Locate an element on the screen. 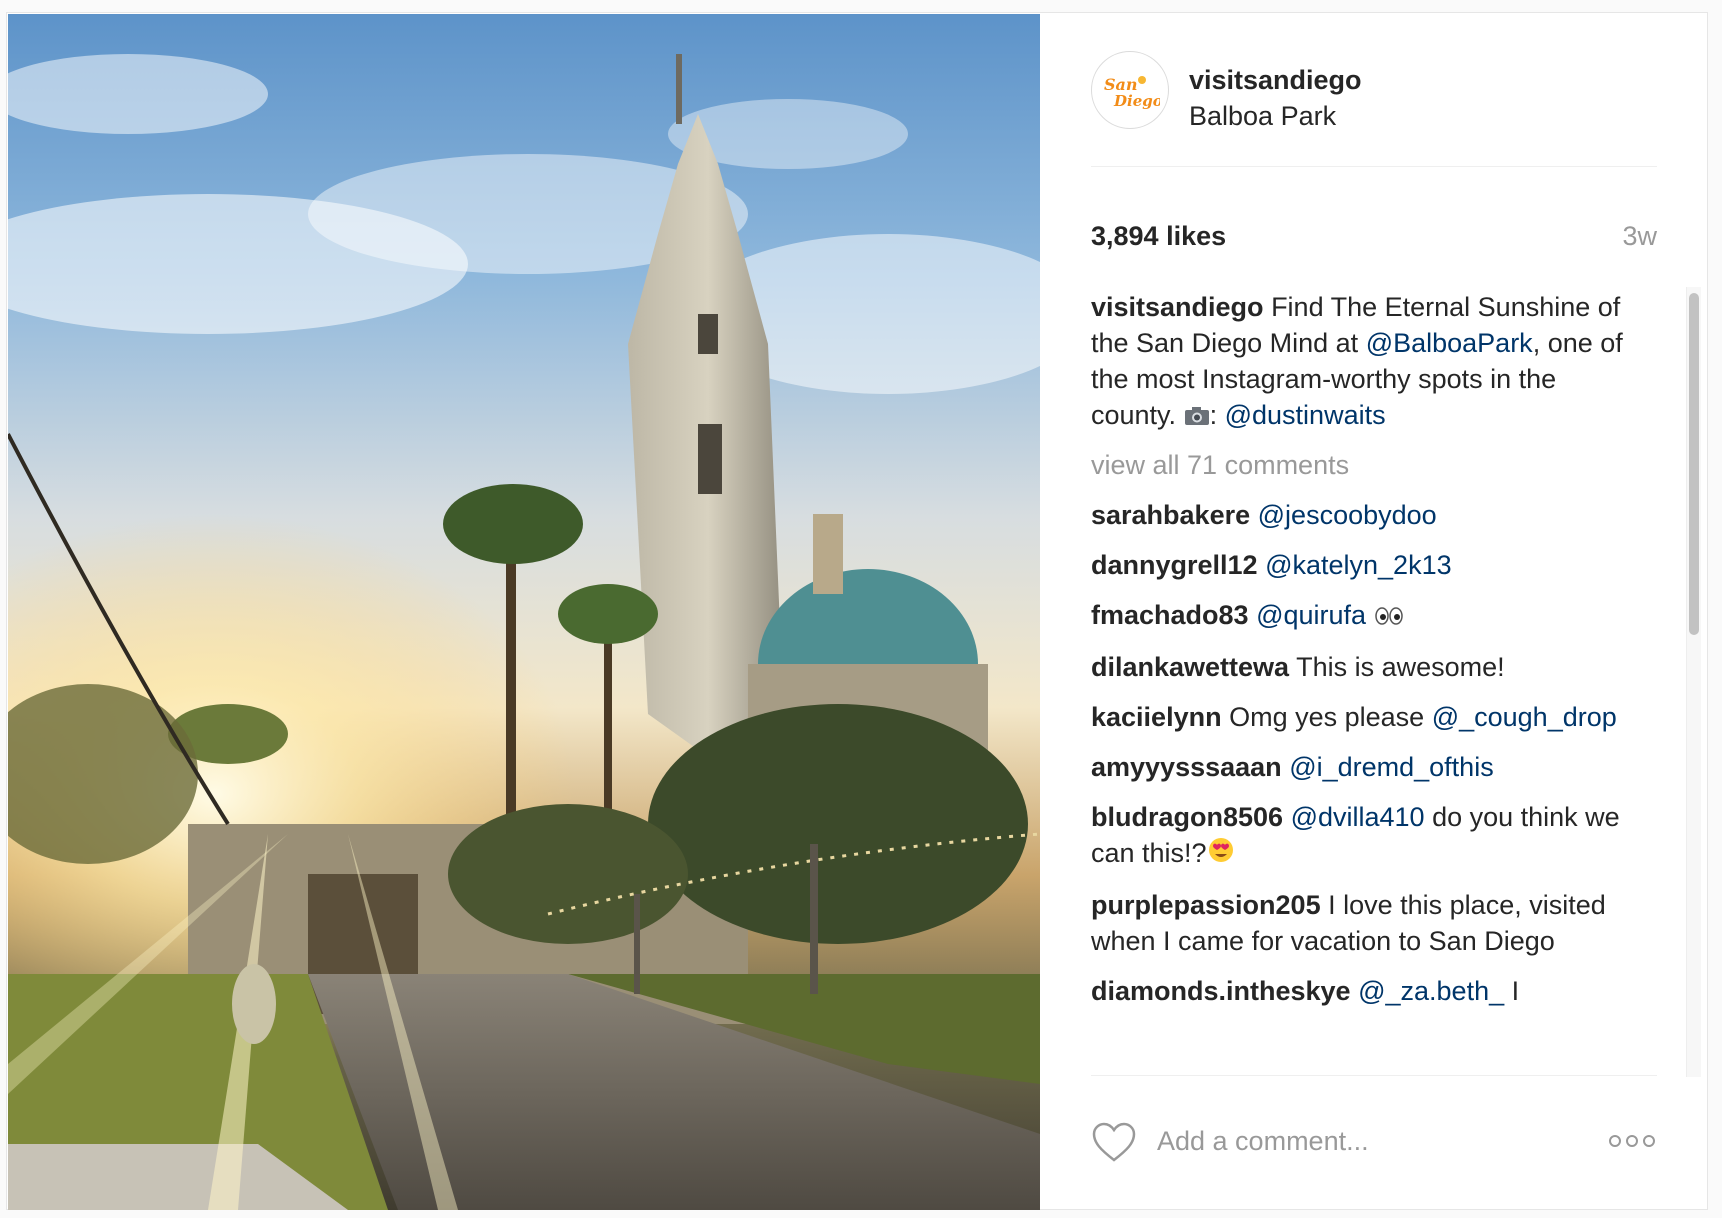  comment-username: purplepassion205 is located at coordinates (1206, 905).